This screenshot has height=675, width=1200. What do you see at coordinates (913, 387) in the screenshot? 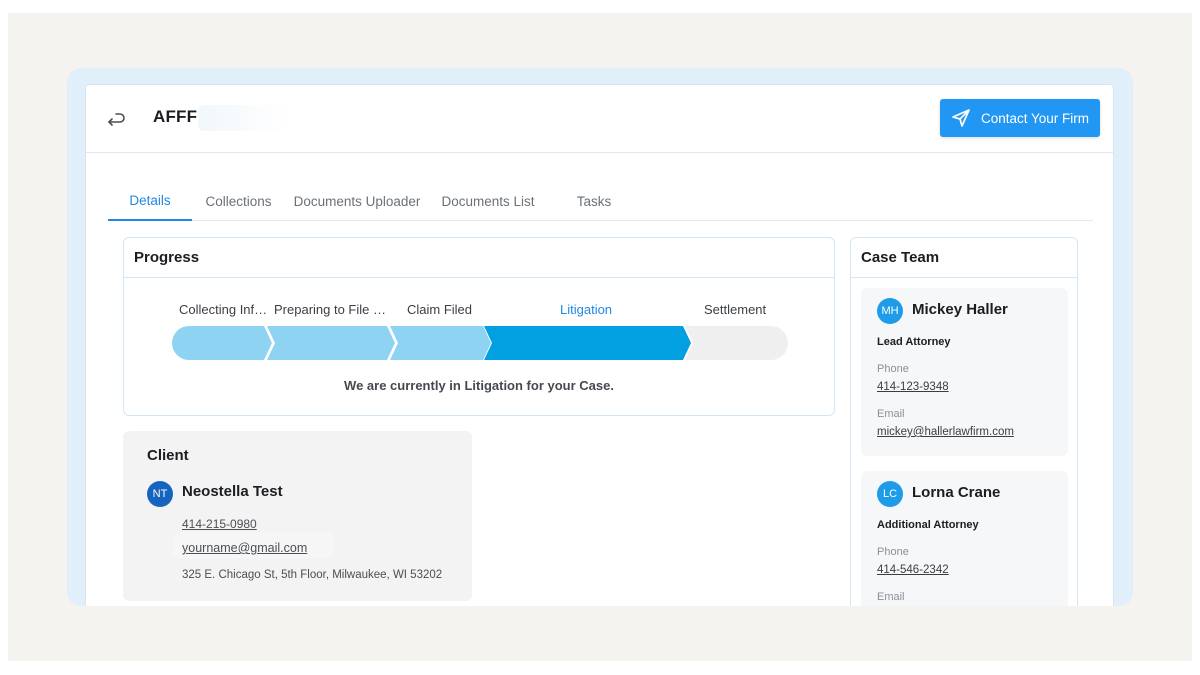
I see `member-phone-link: 414-123-9348` at bounding box center [913, 387].